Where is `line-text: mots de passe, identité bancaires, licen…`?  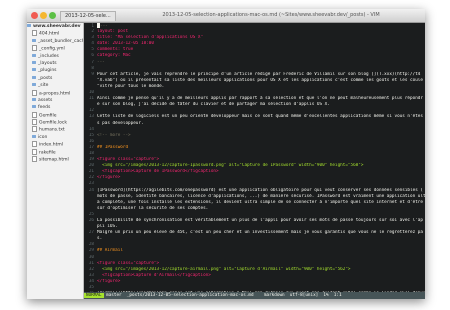 line-text: mots de passe, identité bancaires, licen… is located at coordinates (261, 196).